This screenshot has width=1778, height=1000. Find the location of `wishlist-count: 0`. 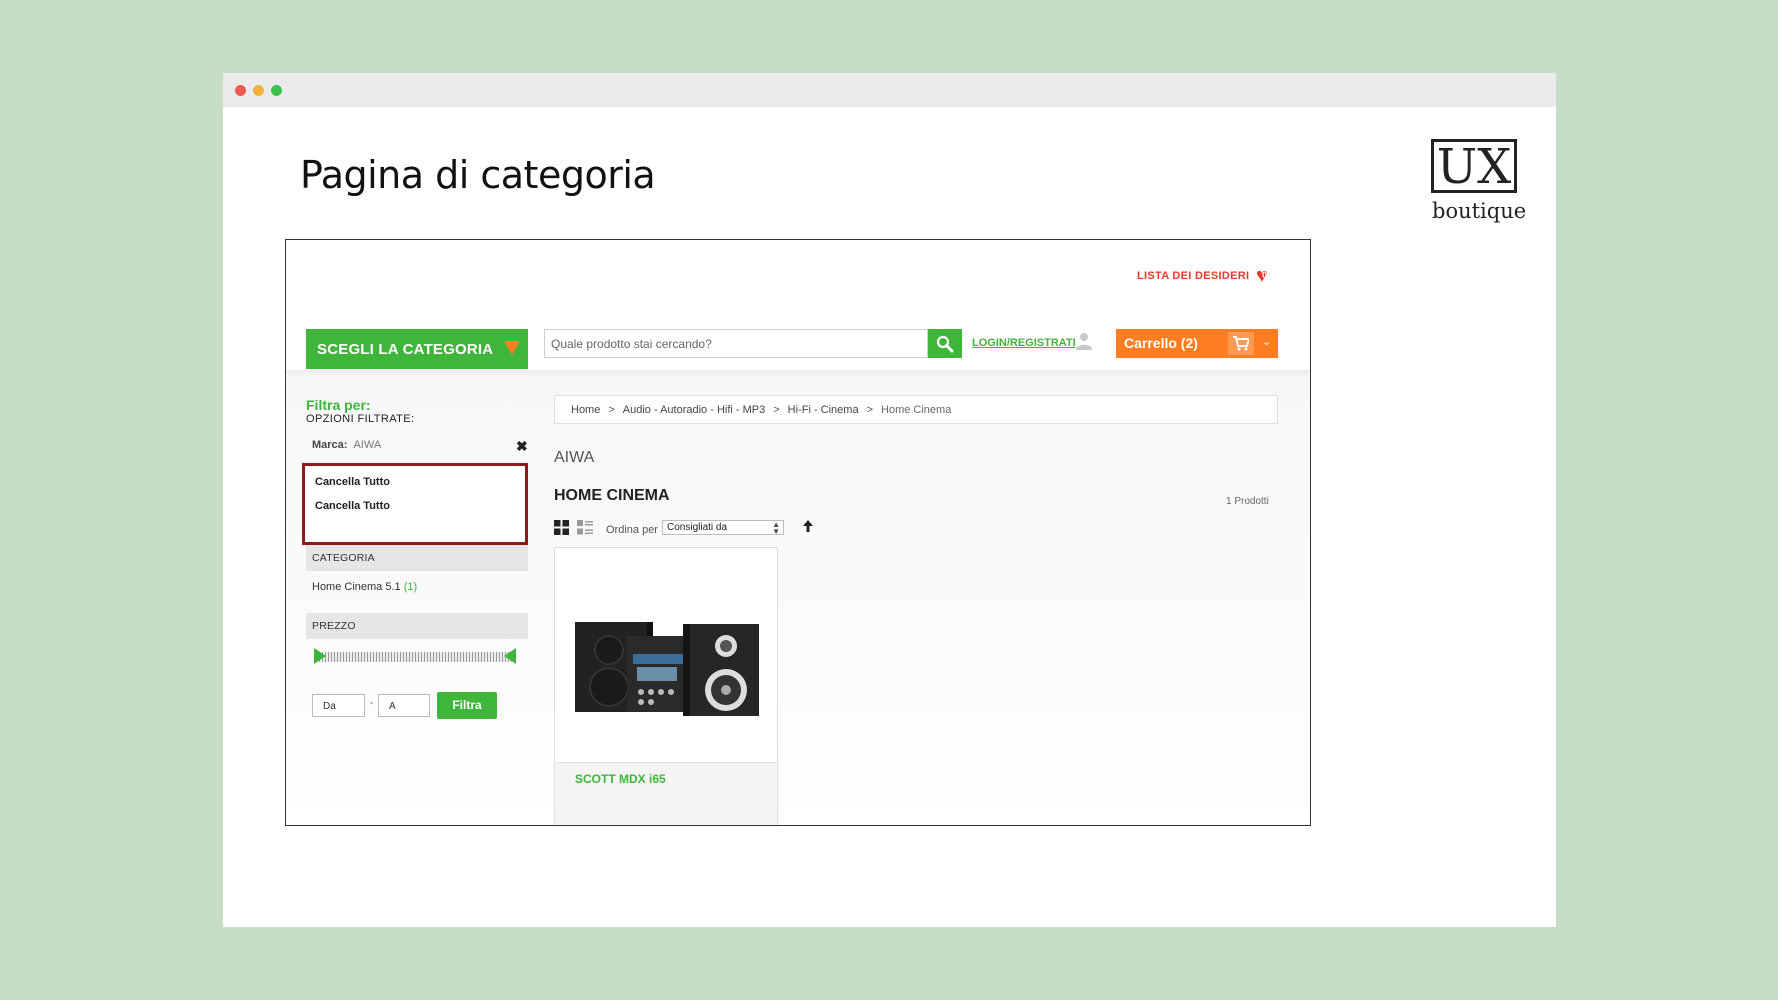

wishlist-count: 0 is located at coordinates (1265, 275).